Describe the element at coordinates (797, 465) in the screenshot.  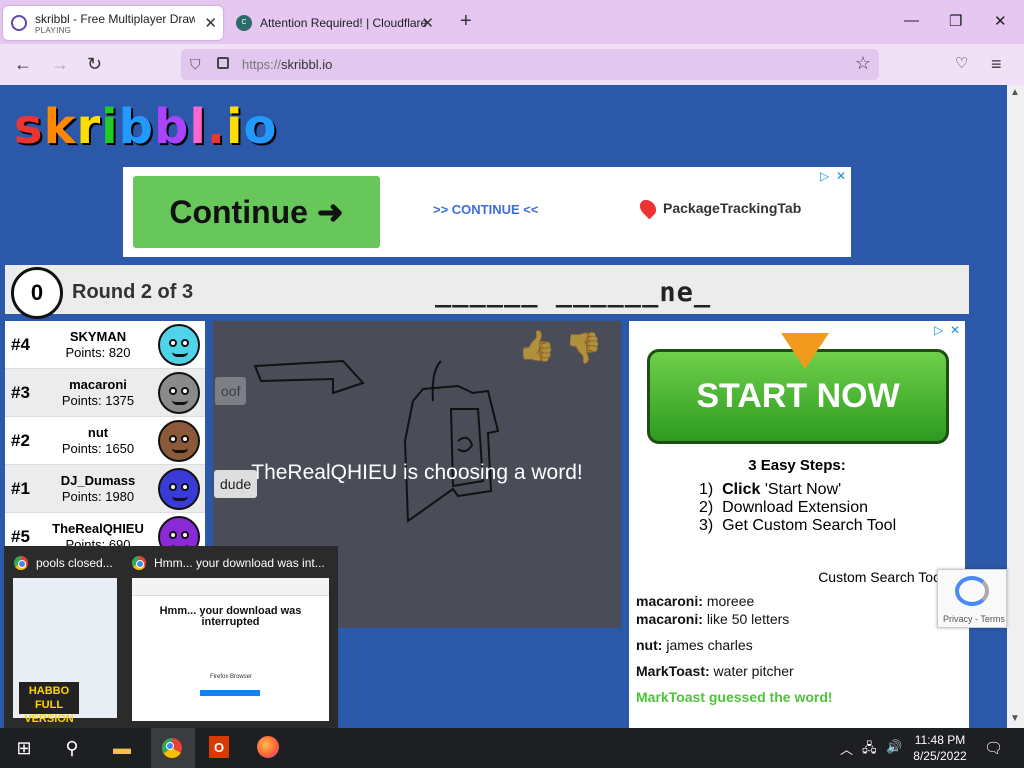
I see `ad-steps-title: 3 Easy Steps:` at that location.